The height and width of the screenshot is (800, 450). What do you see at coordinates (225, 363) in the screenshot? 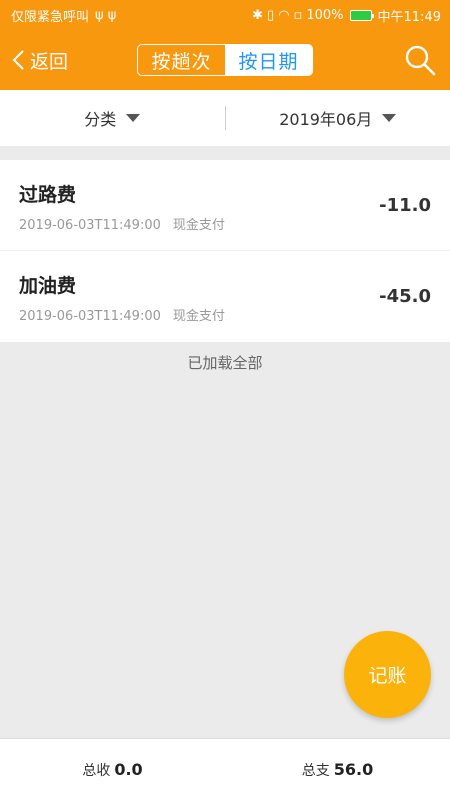
I see `load-complete-text: 已加载全部` at bounding box center [225, 363].